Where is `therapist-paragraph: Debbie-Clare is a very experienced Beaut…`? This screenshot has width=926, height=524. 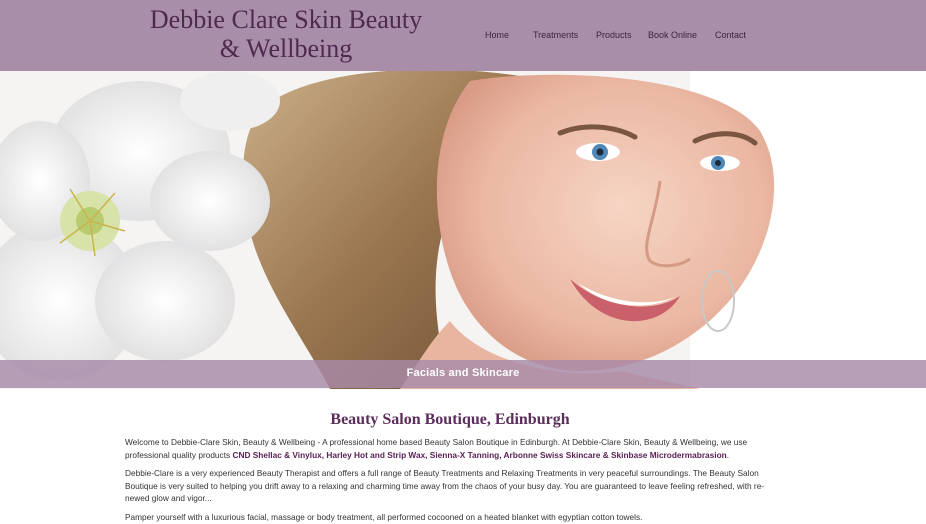 therapist-paragraph: Debbie-Clare is a very experienced Beaut… is located at coordinates (445, 485).